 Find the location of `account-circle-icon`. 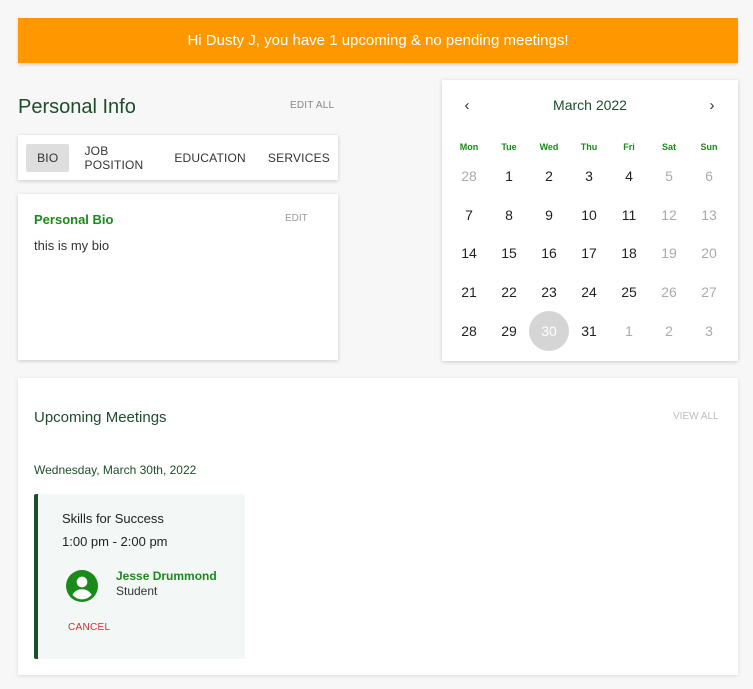

account-circle-icon is located at coordinates (82, 586).